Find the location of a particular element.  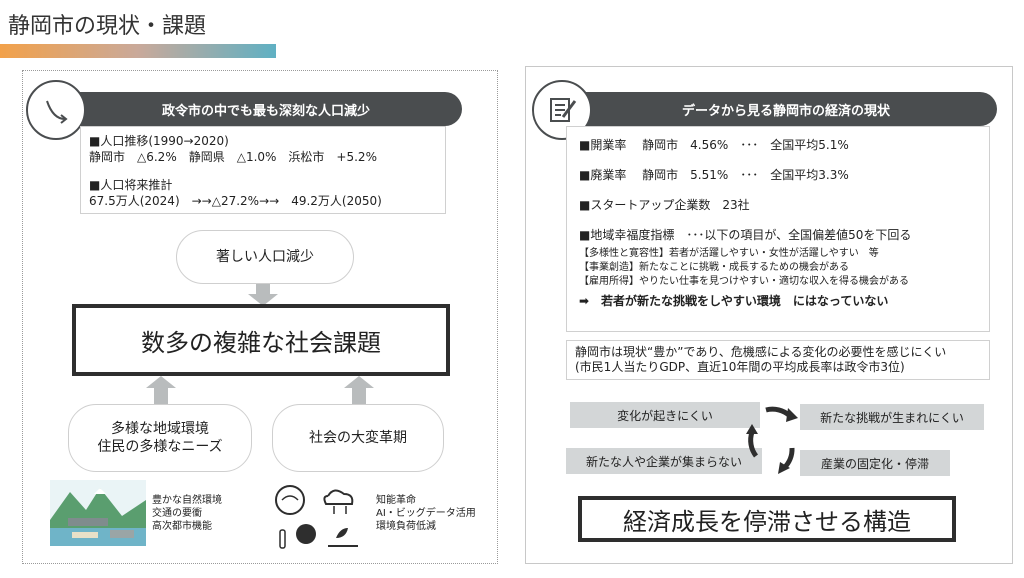

technology-feature-2: AI・ビッグデータ活用 is located at coordinates (426, 513).